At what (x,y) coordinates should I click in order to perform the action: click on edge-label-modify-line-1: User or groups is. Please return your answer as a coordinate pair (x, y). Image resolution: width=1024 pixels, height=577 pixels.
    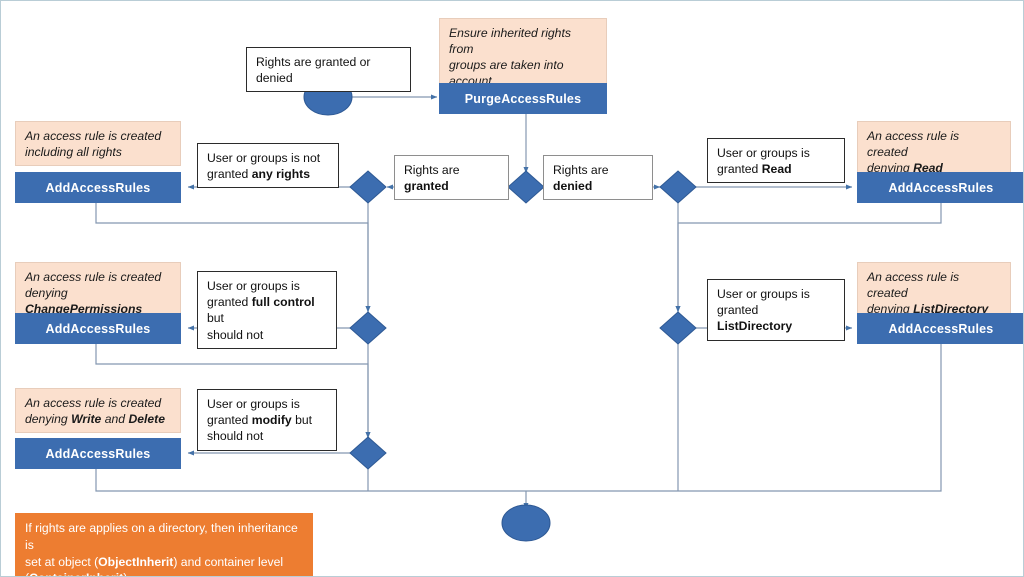
    Looking at the image, I should click on (253, 404).